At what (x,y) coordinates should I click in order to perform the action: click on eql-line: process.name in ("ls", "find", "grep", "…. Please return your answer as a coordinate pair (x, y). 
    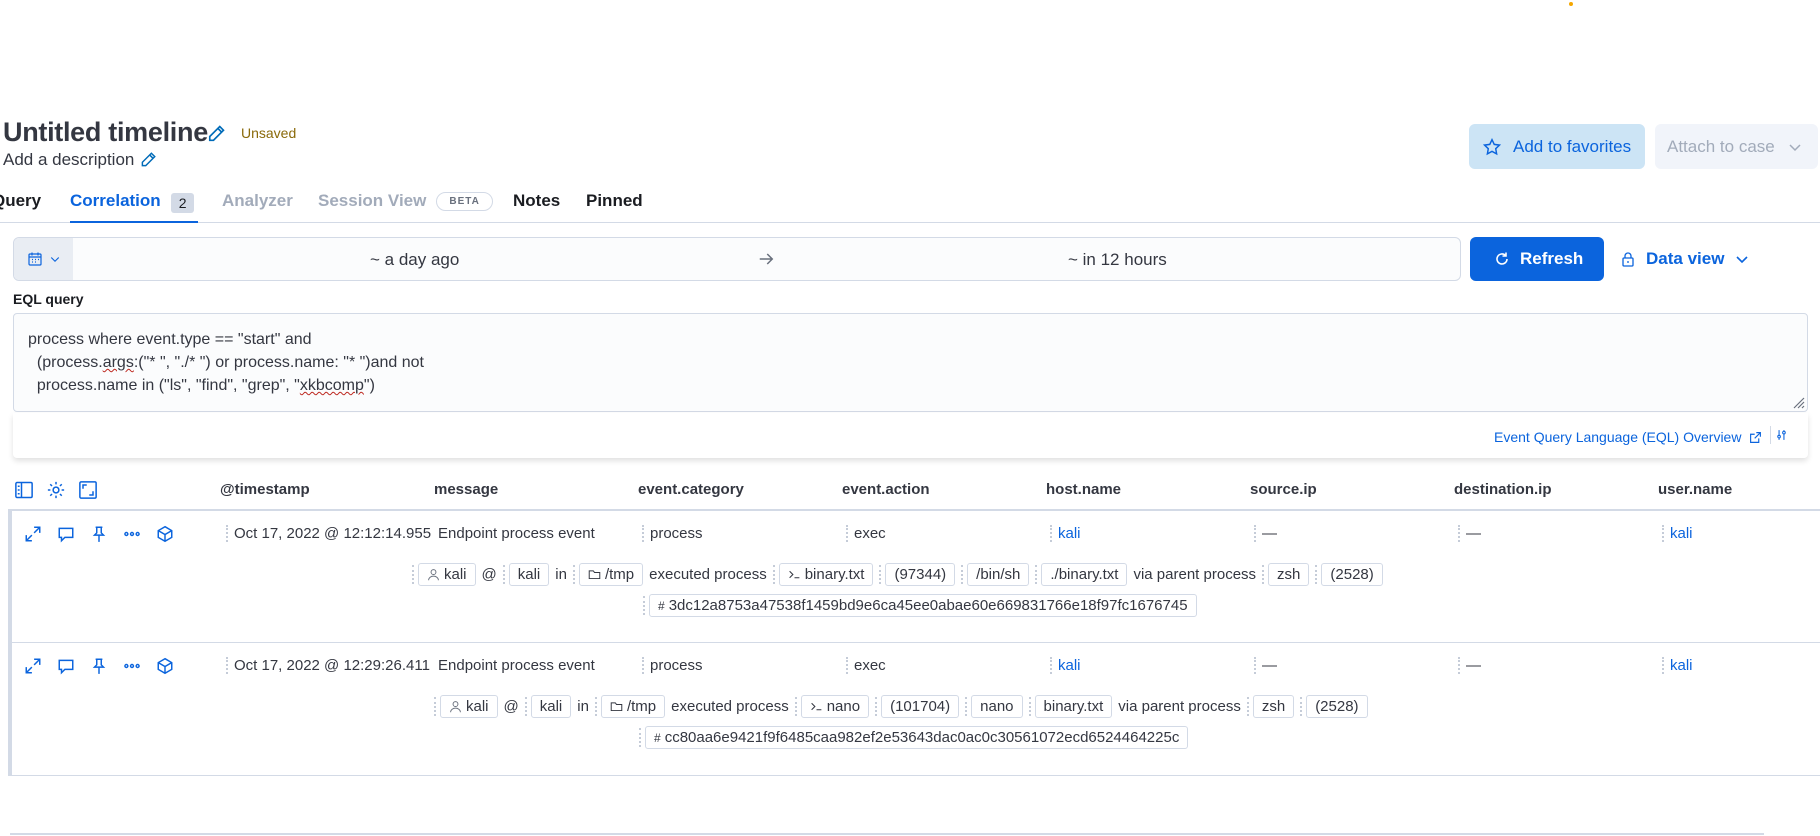
    Looking at the image, I should click on (201, 385).